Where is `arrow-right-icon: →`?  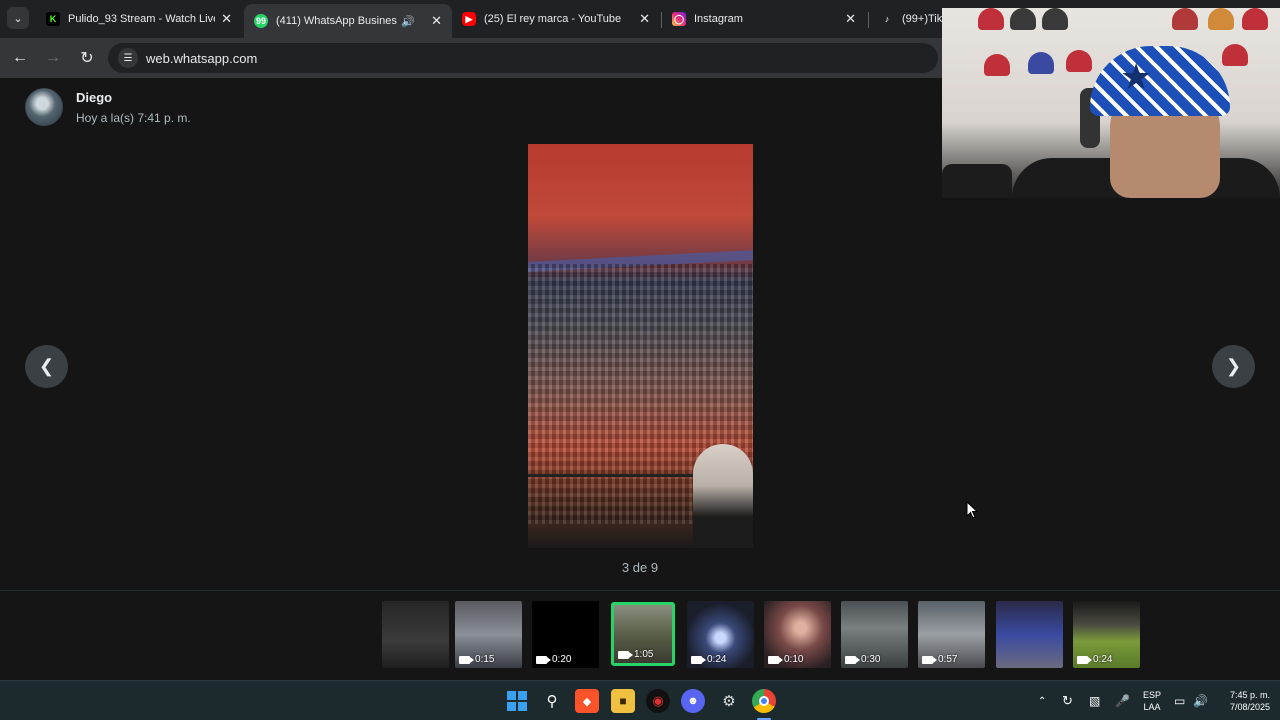
arrow-right-icon: → is located at coordinates (53, 57).